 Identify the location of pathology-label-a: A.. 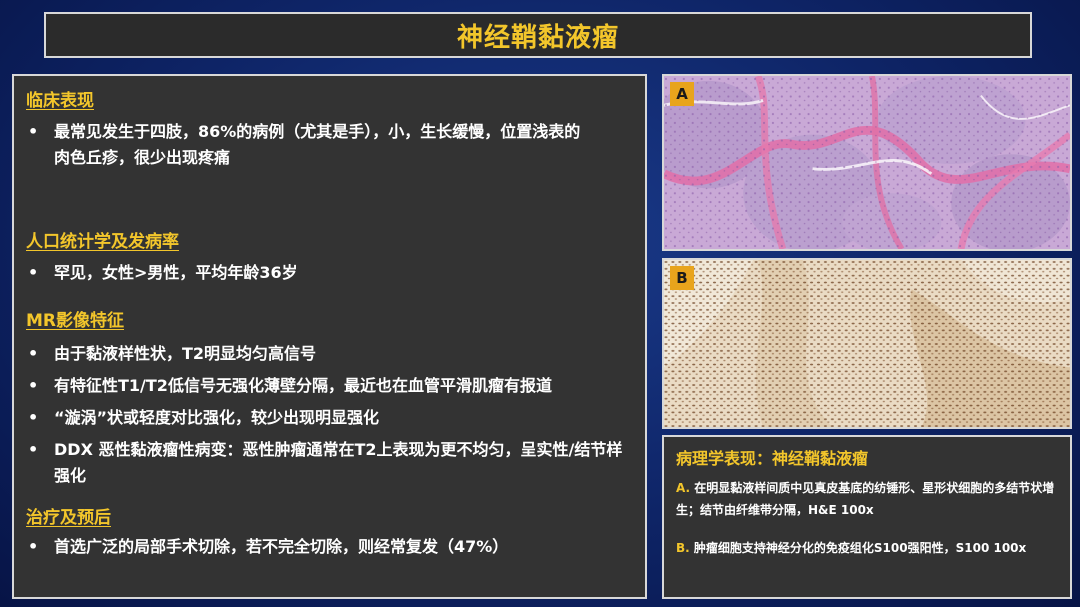
(683, 488).